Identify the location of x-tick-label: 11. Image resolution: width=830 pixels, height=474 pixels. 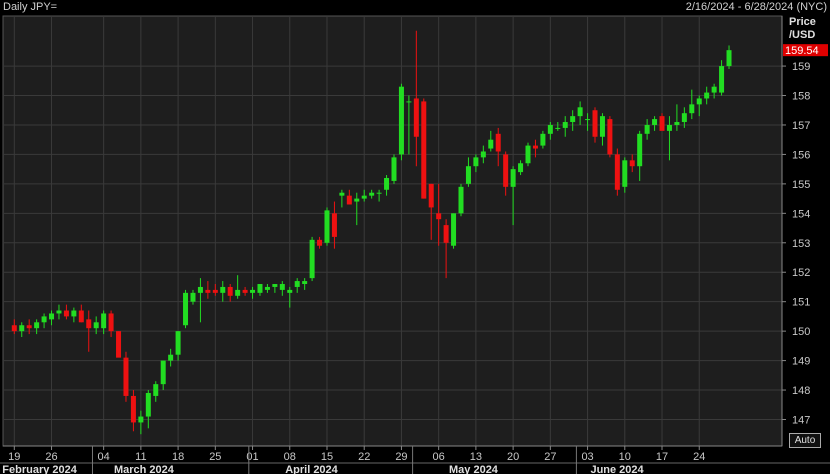
(140, 457).